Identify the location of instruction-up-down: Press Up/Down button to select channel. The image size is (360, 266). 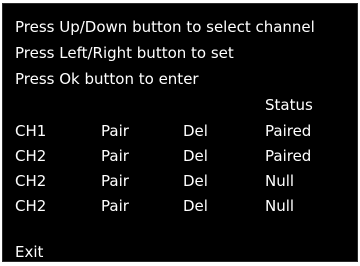
(165, 27).